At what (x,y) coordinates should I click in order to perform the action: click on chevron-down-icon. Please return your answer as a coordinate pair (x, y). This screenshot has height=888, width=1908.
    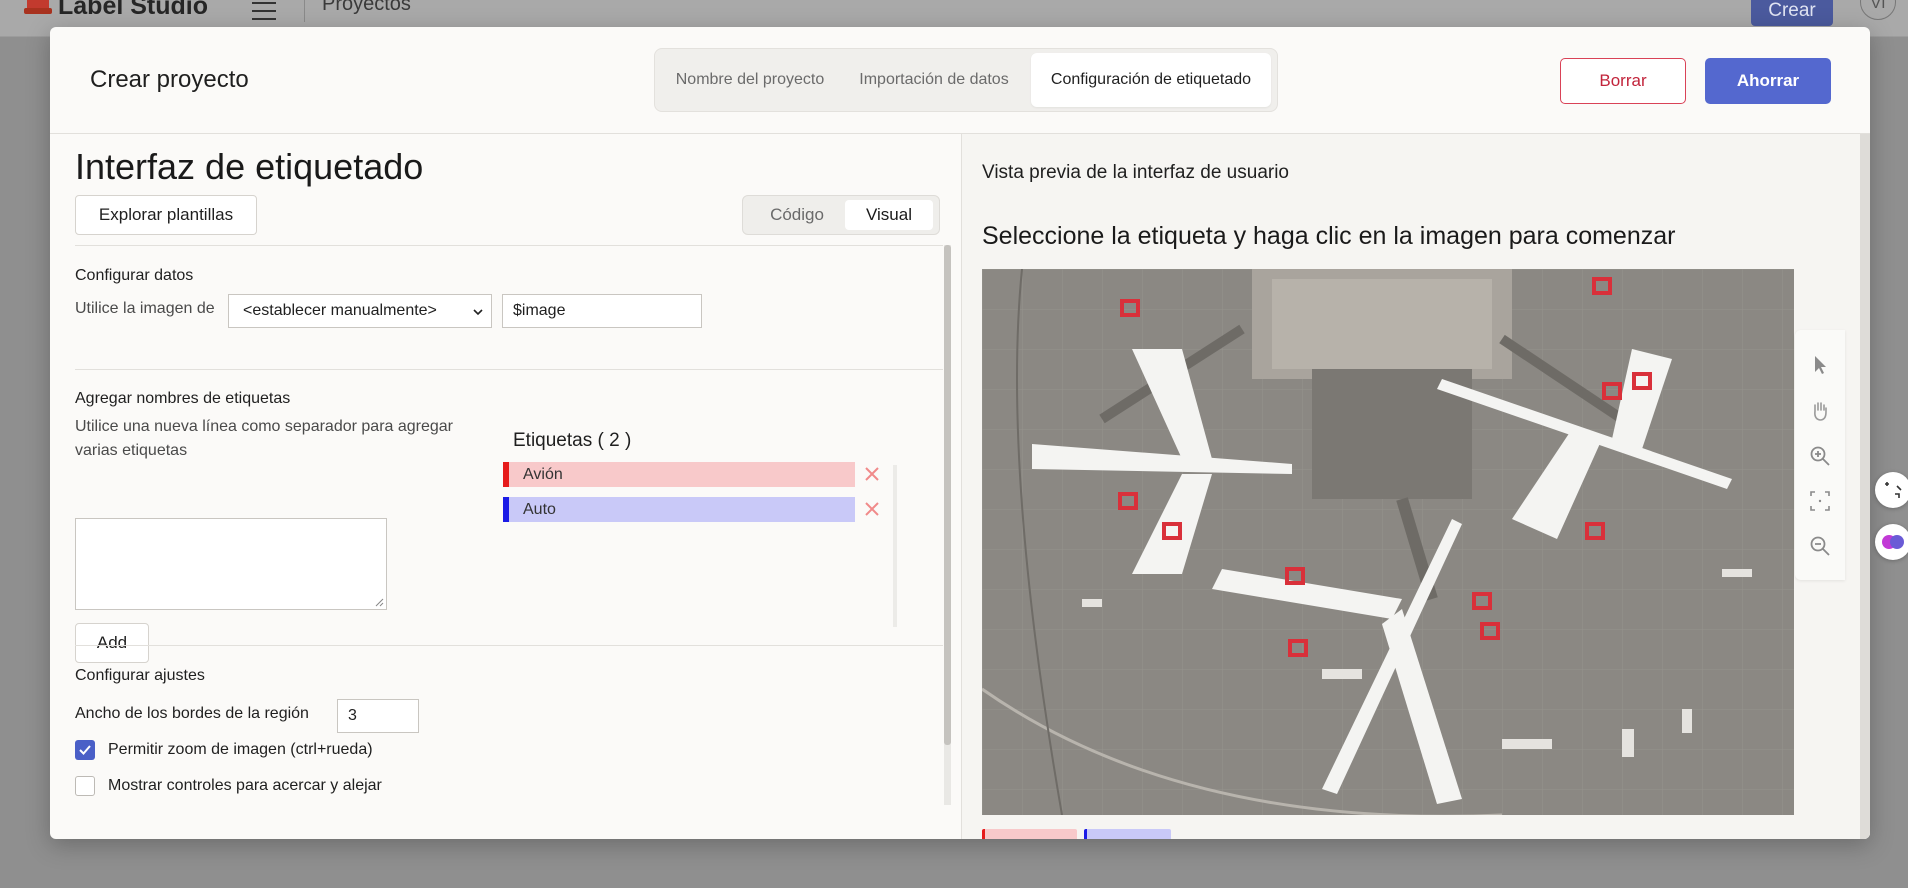
    Looking at the image, I should click on (478, 312).